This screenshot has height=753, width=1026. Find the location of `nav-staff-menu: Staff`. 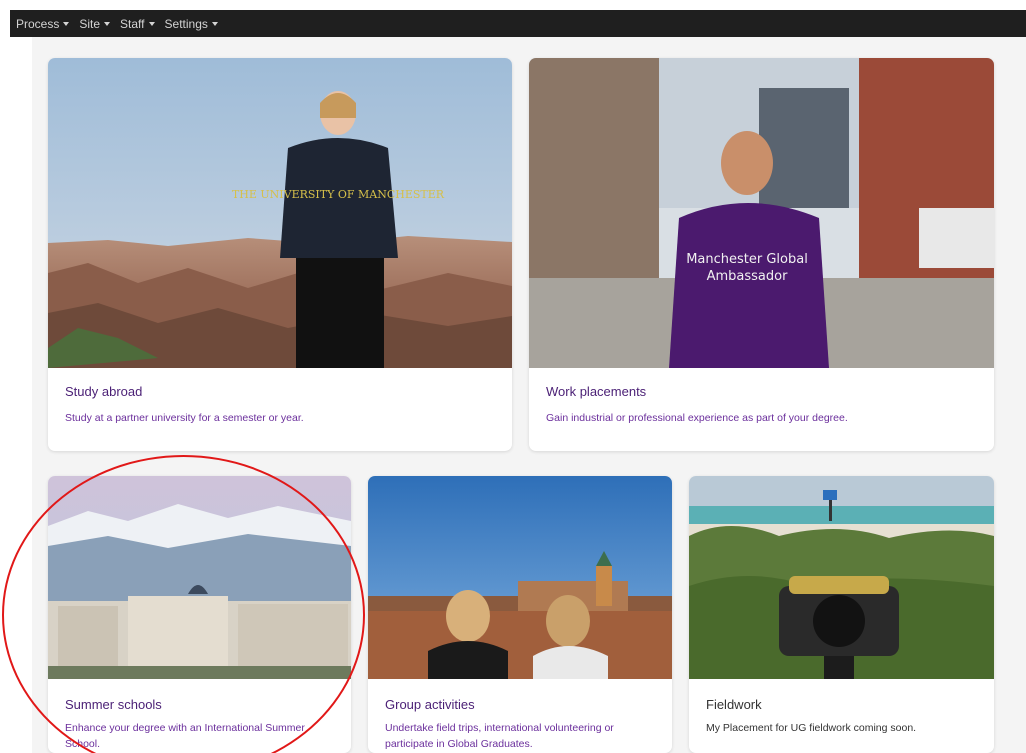

nav-staff-menu: Staff is located at coordinates (137, 23).